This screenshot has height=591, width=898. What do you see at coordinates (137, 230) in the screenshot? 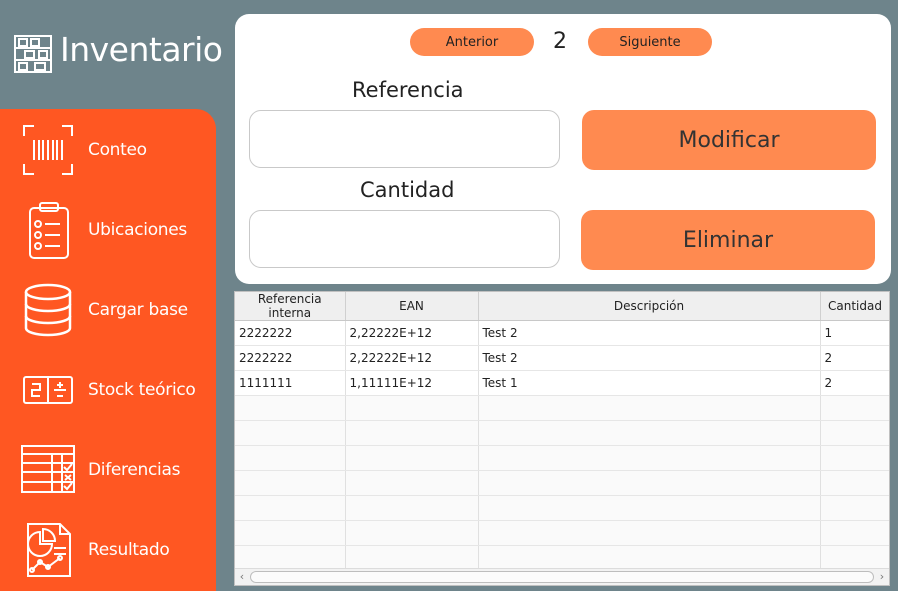
I see `sidebar-item-label: Ubicaciones` at bounding box center [137, 230].